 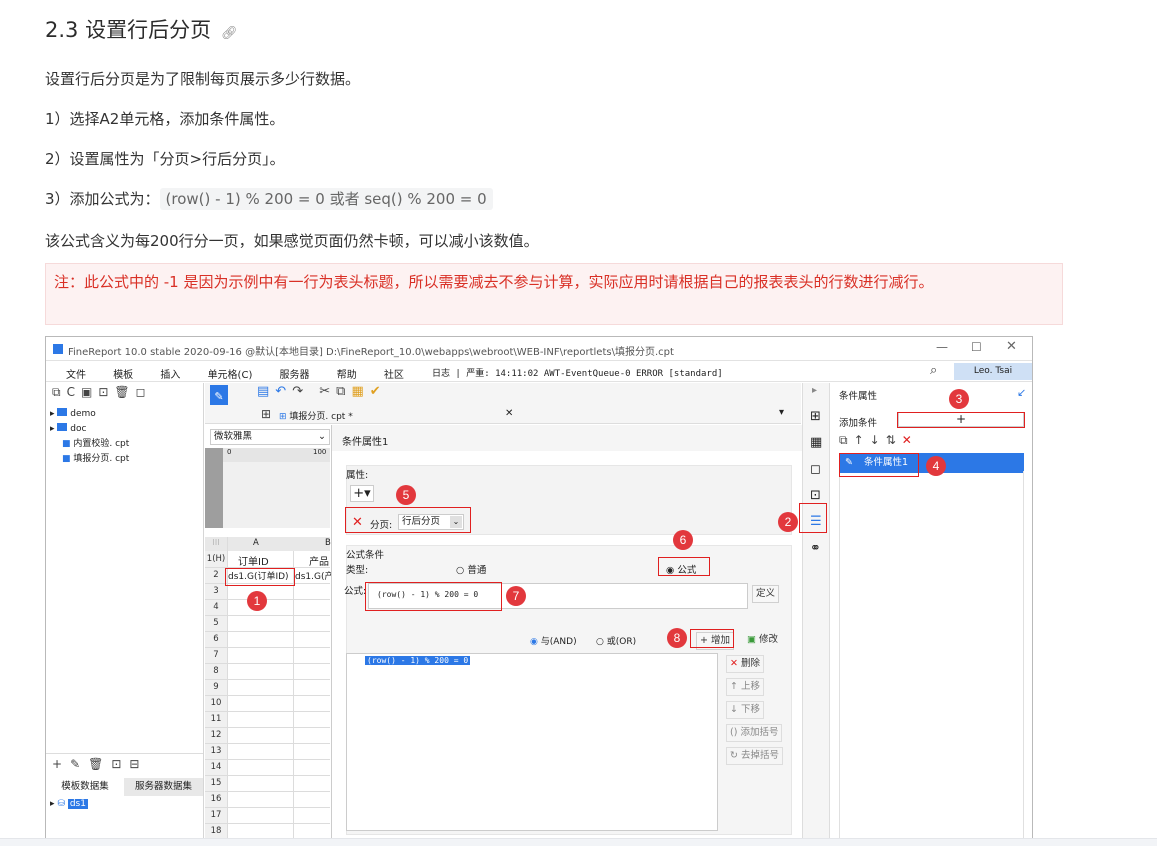 I want to click on type-normal-radio: ○ 普通, so click(x=471, y=569).